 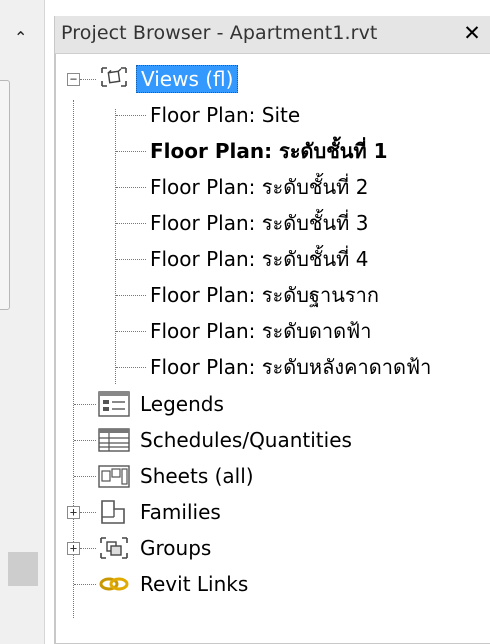 I want to click on tree-item-floor-plan: Floor Plan: Site, so click(x=224, y=115).